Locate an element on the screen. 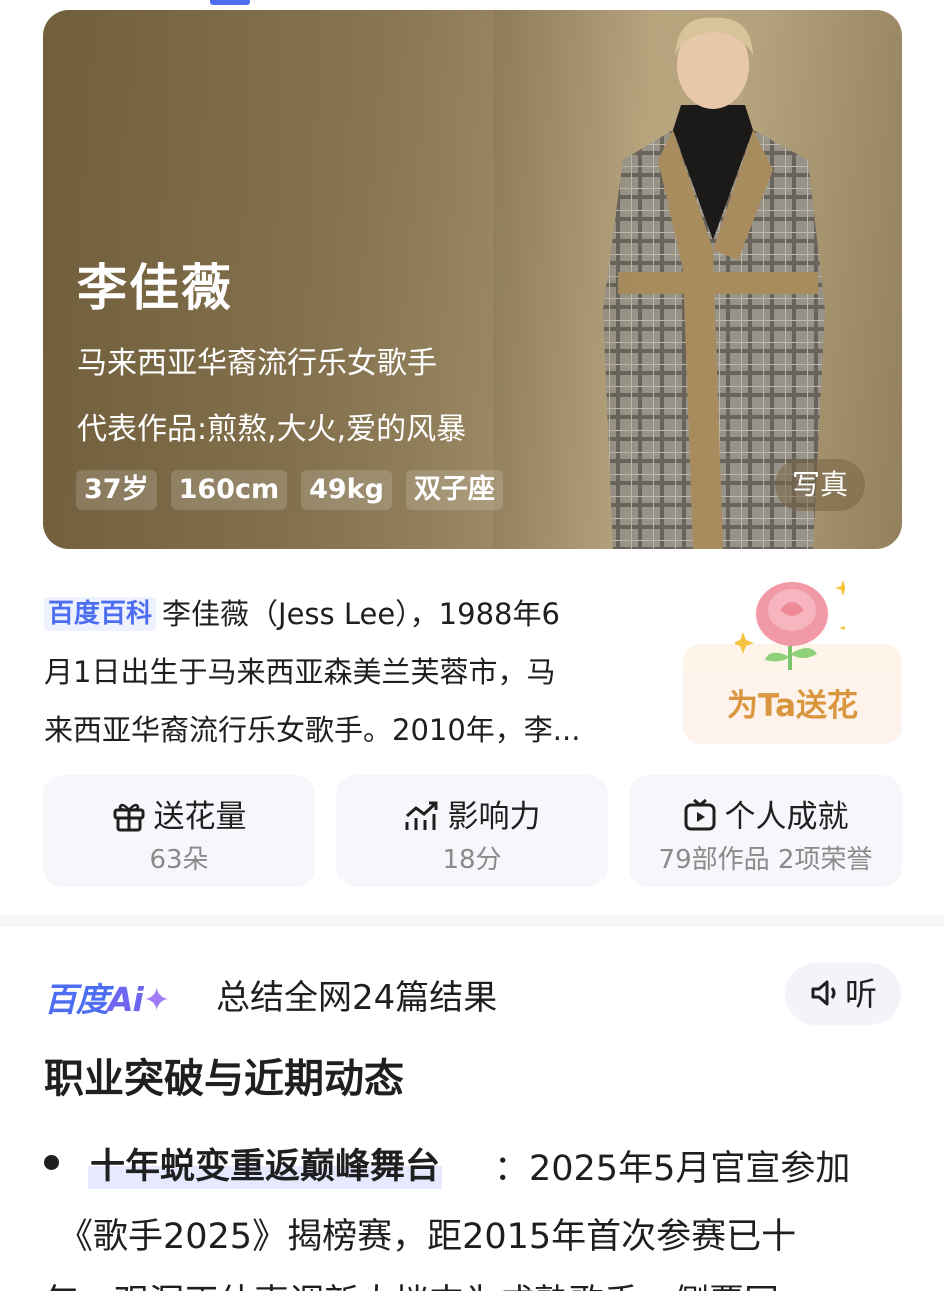 The height and width of the screenshot is (1291, 944). section-title: 职业突破与近期动态 is located at coordinates (224, 1079).